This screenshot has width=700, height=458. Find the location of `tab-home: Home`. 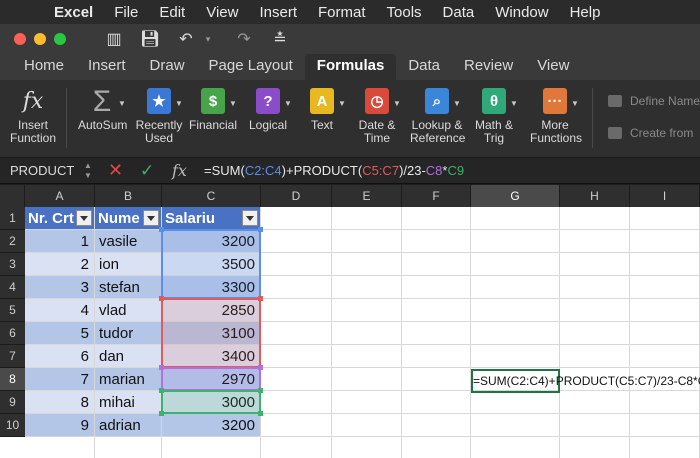

tab-home: Home is located at coordinates (44, 67).